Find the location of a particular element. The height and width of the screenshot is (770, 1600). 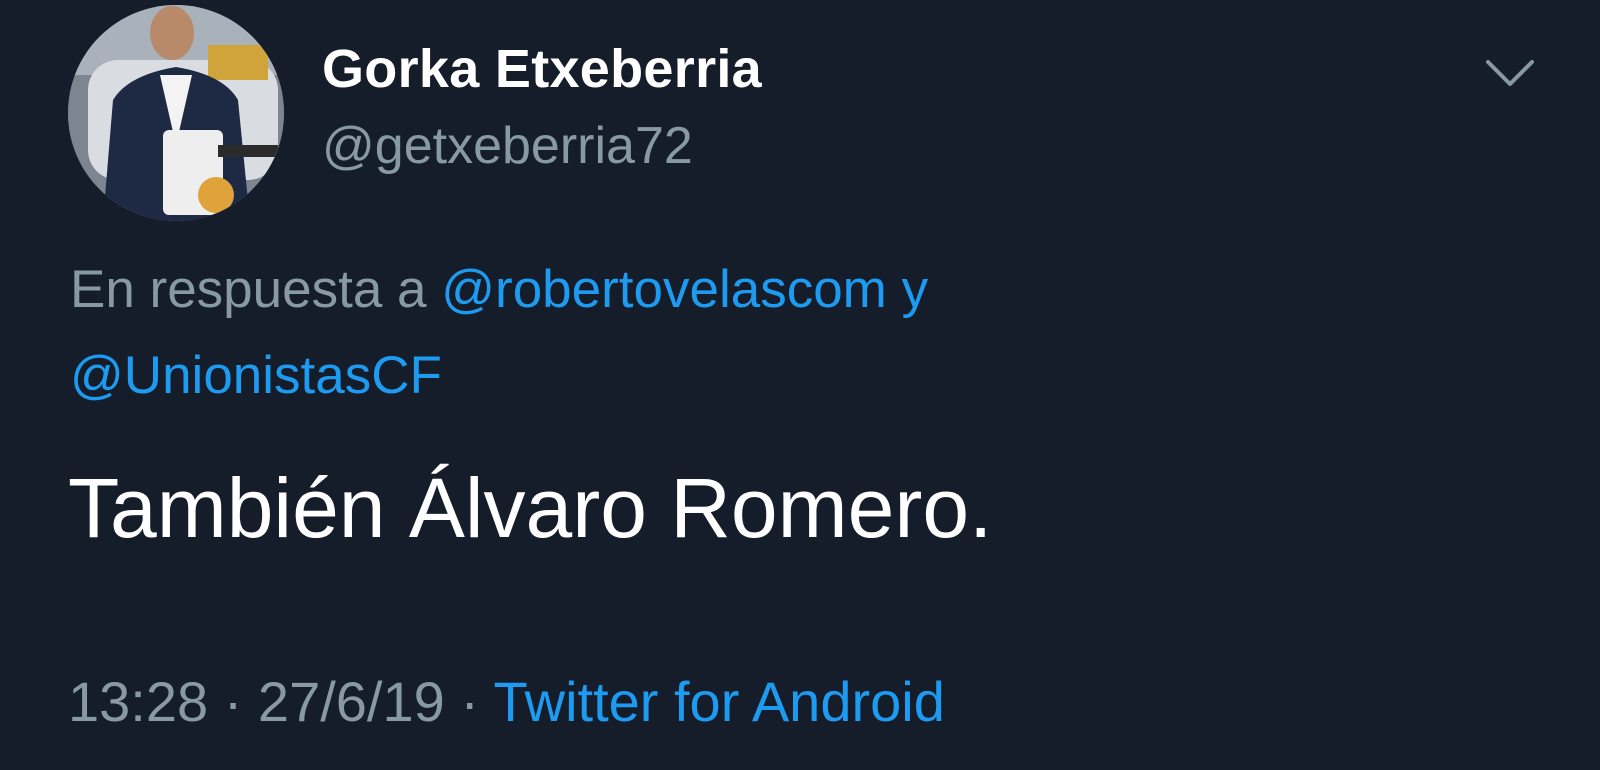

mention-link-unionistascf: @UnionistasCF is located at coordinates (256, 375).